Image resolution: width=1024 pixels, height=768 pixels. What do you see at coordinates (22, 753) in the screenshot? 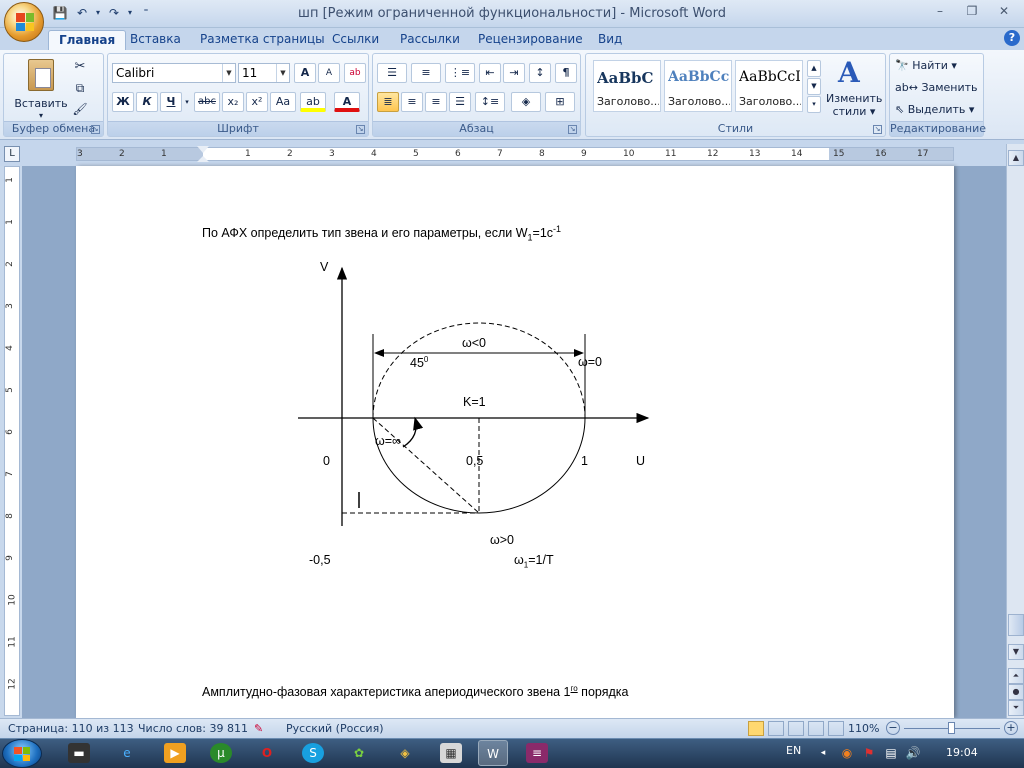
I see `start-button` at bounding box center [22, 753].